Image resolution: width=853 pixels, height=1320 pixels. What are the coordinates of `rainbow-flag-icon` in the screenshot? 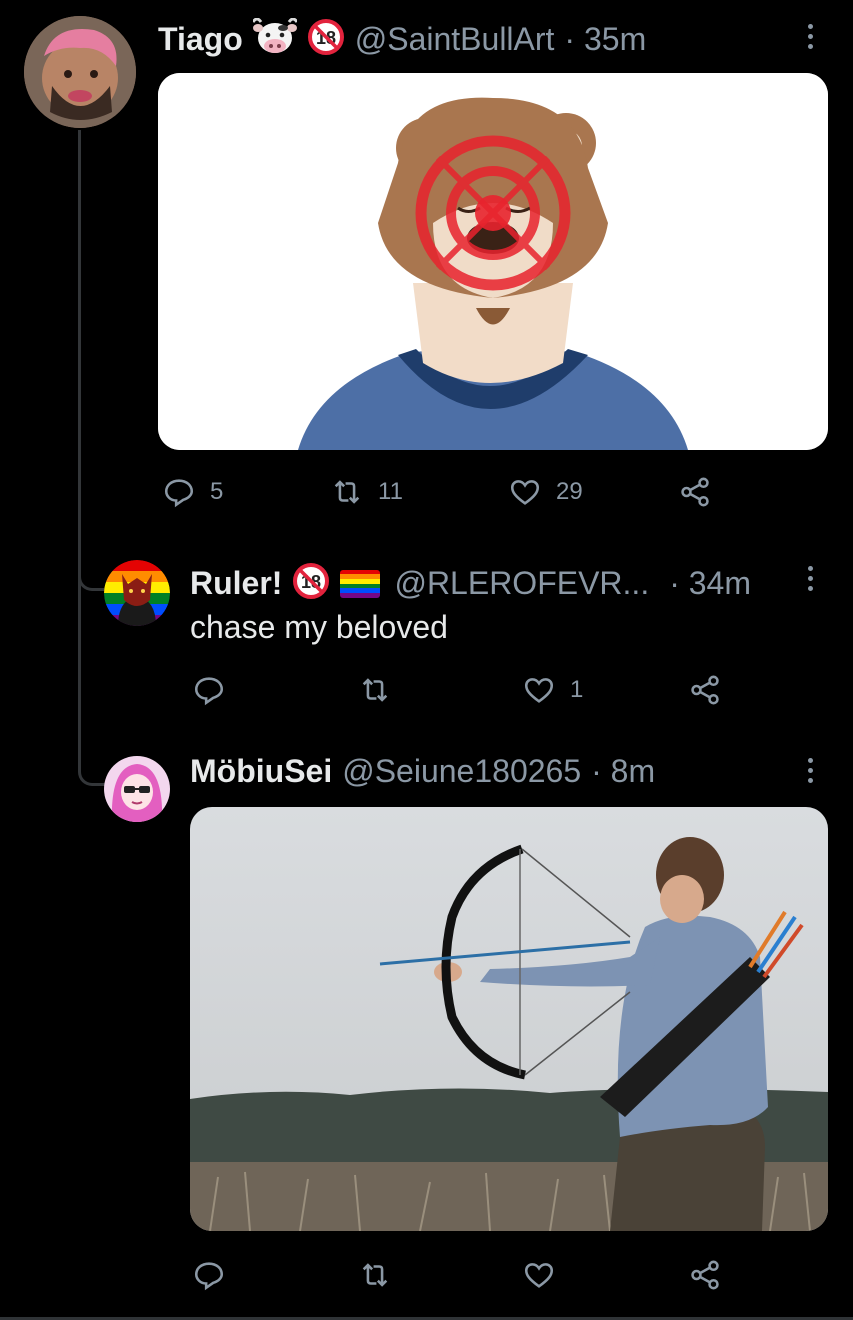 It's located at (360, 583).